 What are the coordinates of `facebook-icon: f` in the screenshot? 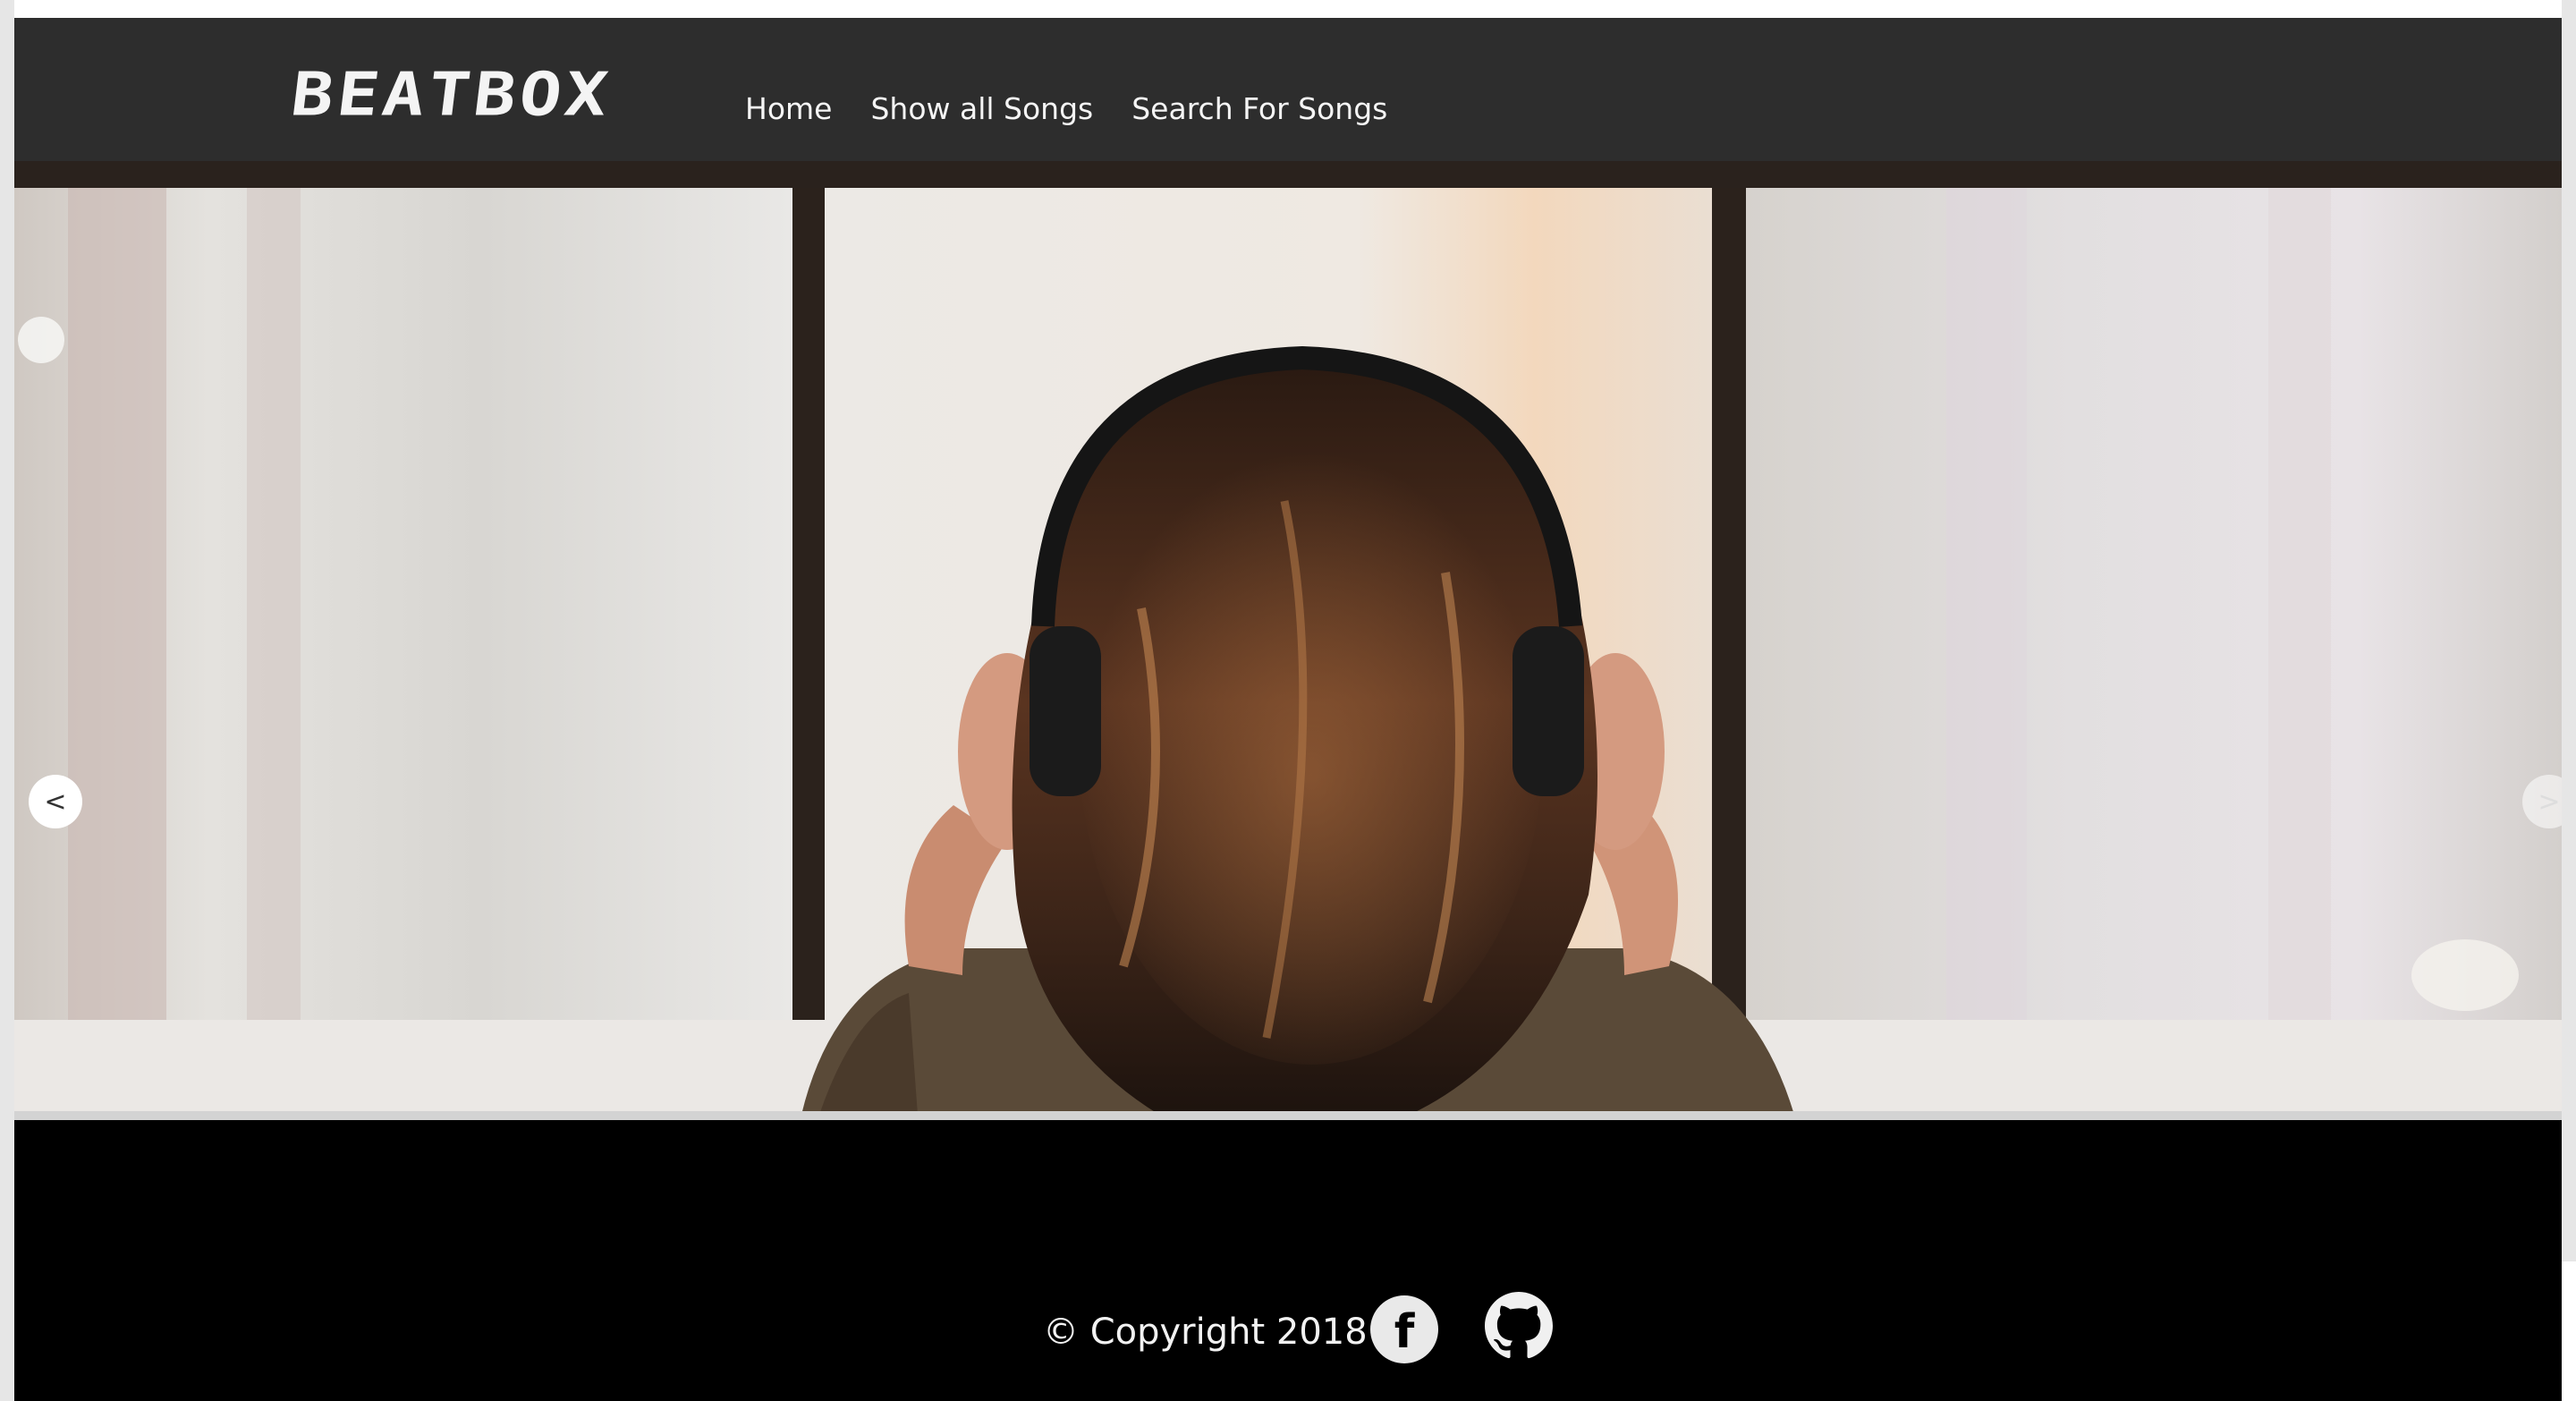 It's located at (1404, 1329).